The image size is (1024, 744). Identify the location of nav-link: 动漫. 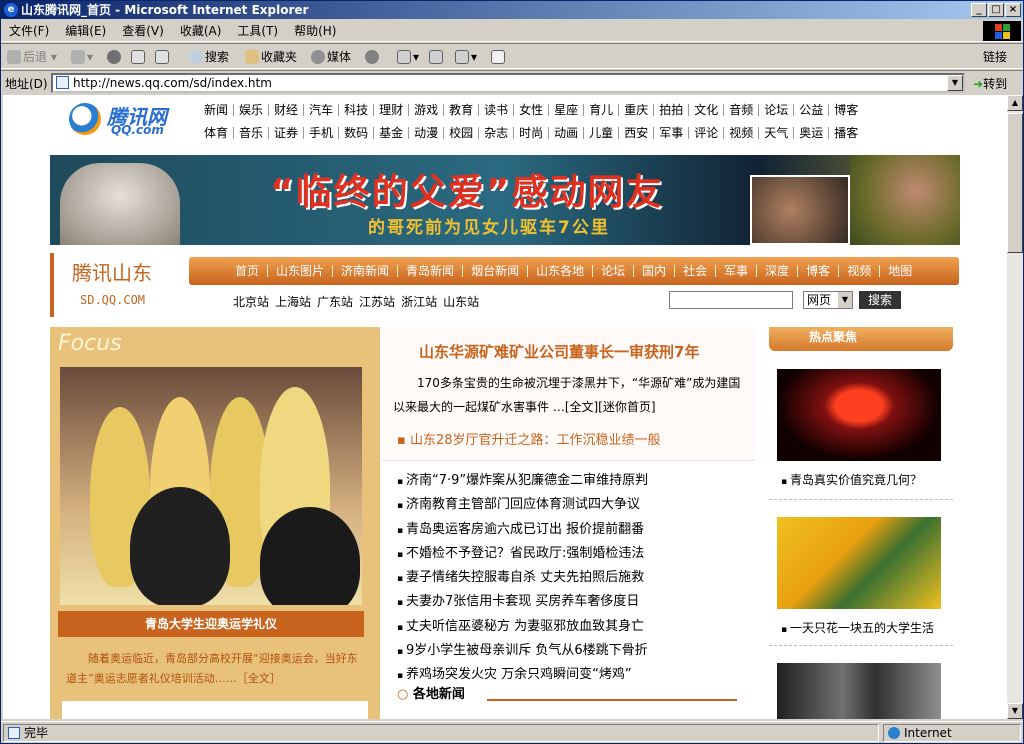
(427, 133).